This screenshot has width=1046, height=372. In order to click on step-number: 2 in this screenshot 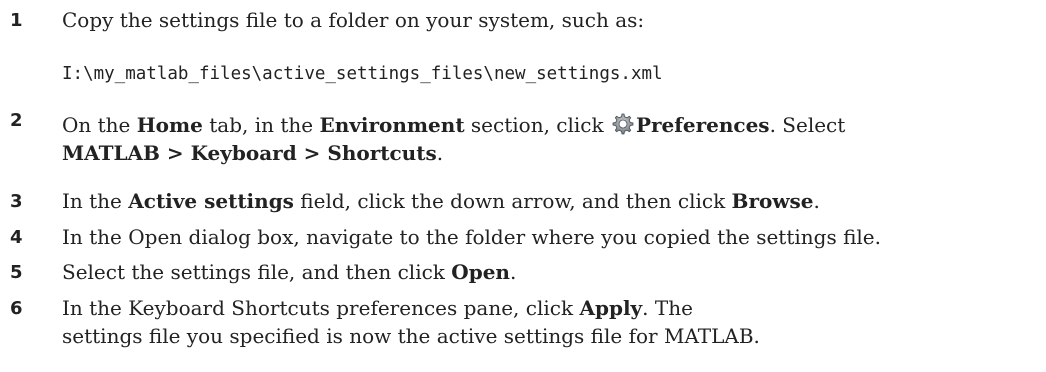, I will do `click(16, 120)`.